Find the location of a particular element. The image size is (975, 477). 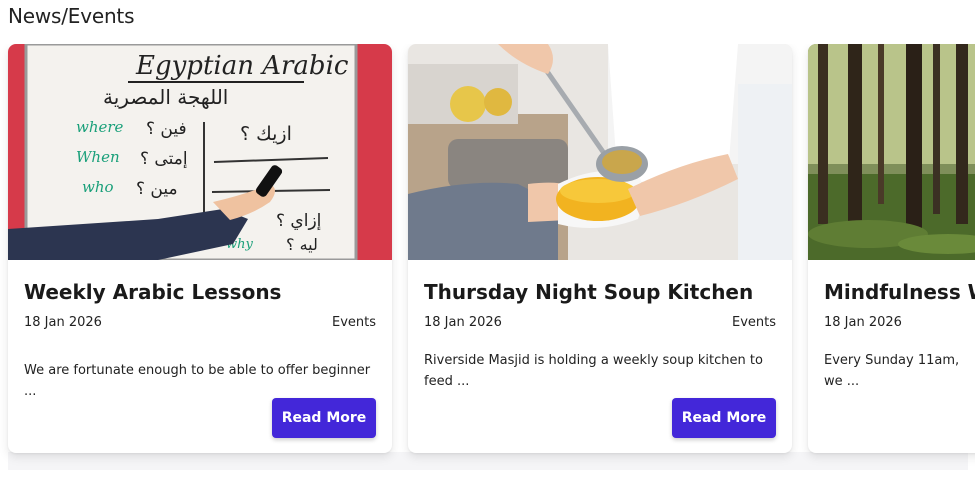

board-word-when: When is located at coordinates (98, 157).